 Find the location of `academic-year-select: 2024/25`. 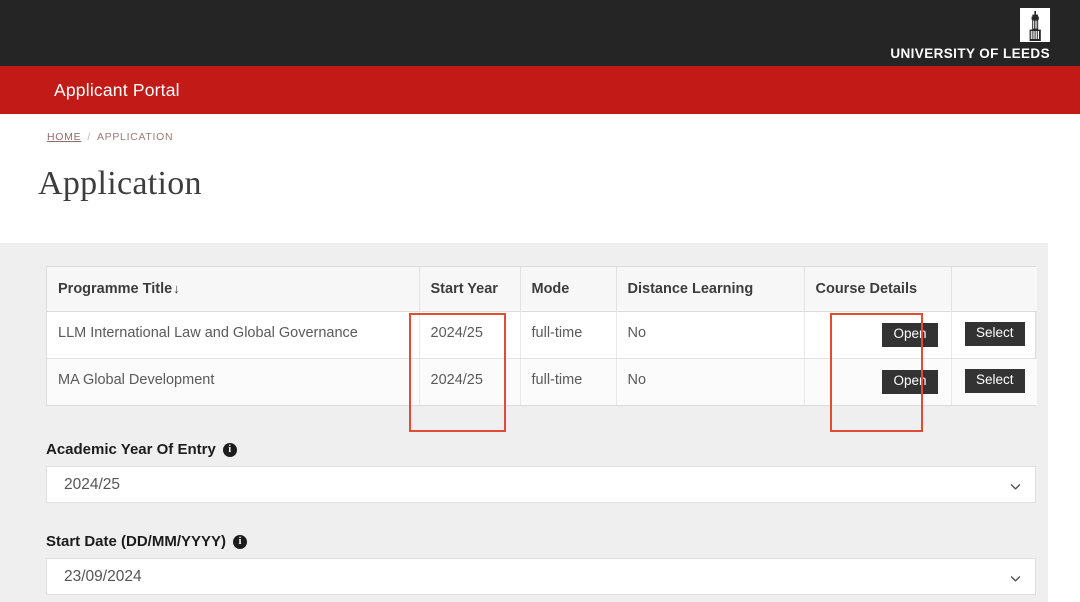

academic-year-select: 2024/25 is located at coordinates (541, 484).